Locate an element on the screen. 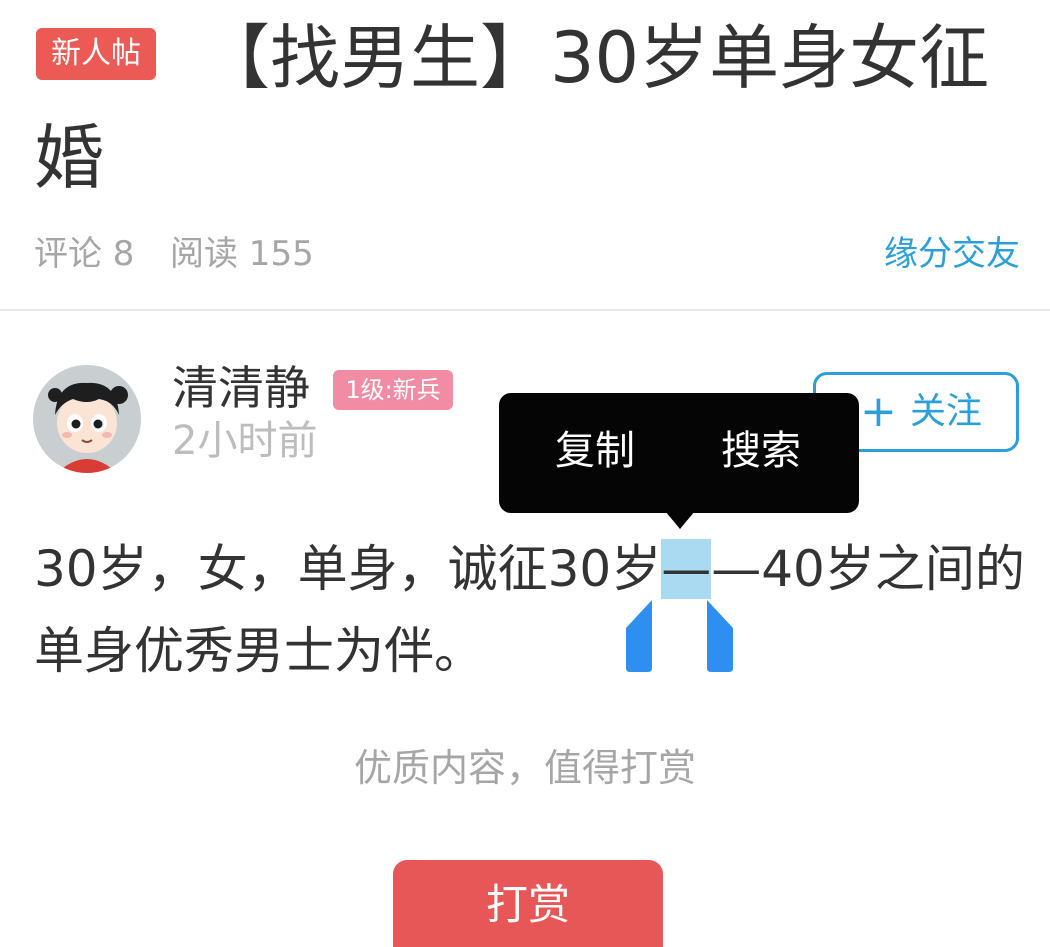 This screenshot has height=947, width=1050. reward-prompt: 优质内容，值得打赏 is located at coordinates (524, 768).